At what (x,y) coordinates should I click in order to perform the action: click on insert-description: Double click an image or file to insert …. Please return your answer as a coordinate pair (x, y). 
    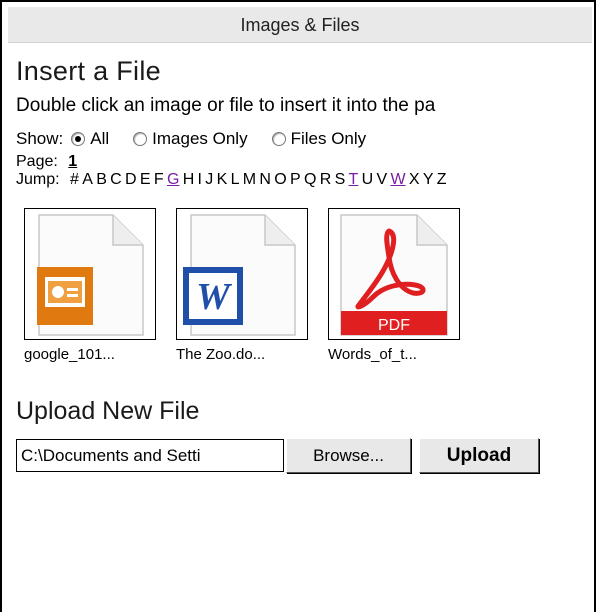
    Looking at the image, I should click on (226, 105).